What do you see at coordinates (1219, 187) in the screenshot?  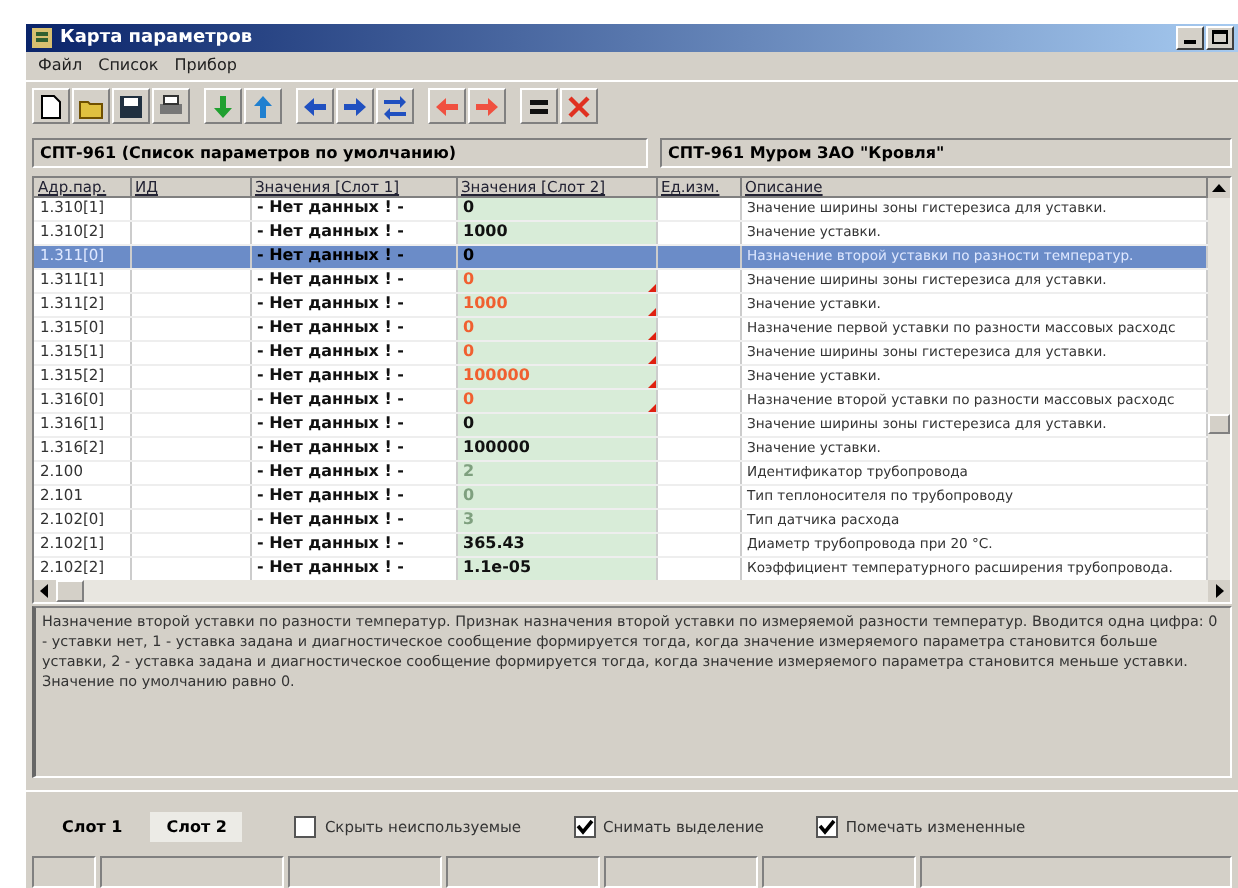 I see `scroll-up-icon` at bounding box center [1219, 187].